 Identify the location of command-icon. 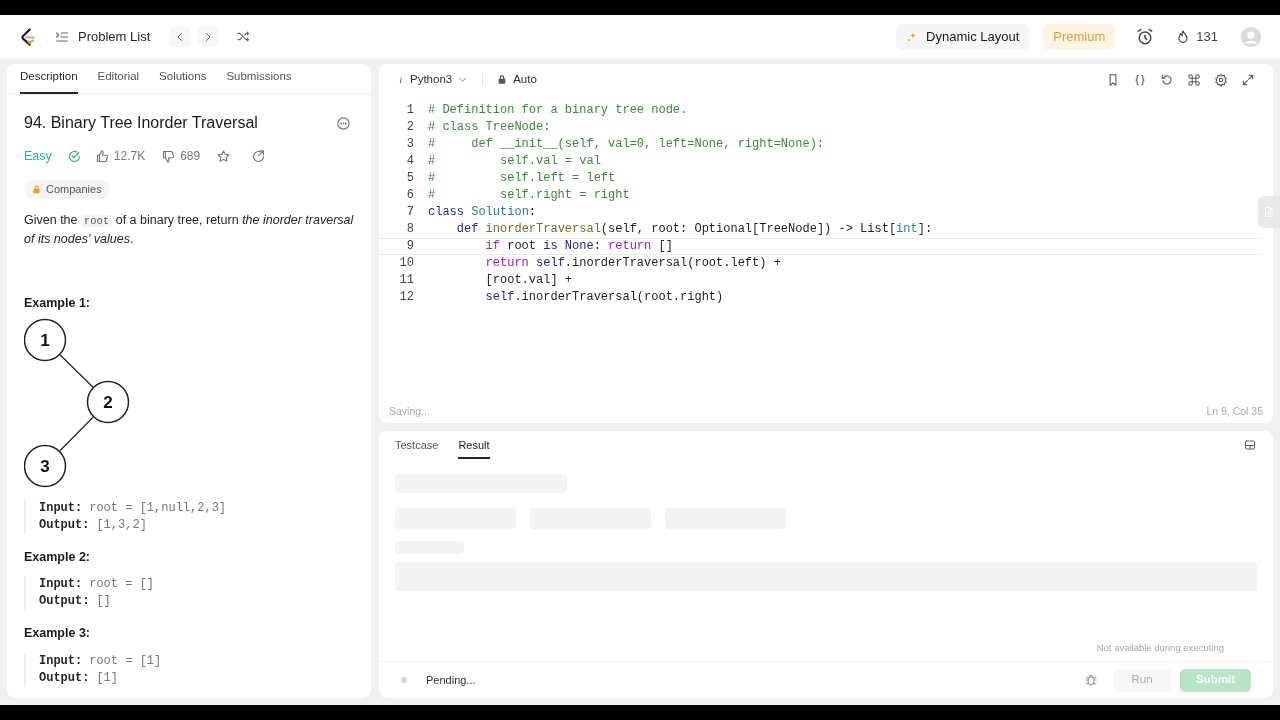
(1194, 79).